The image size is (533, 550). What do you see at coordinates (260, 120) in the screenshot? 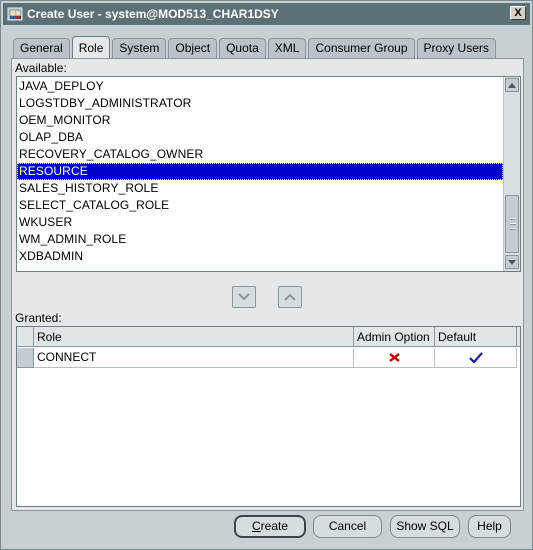
I see `list-item: OEM_MONITOR` at bounding box center [260, 120].